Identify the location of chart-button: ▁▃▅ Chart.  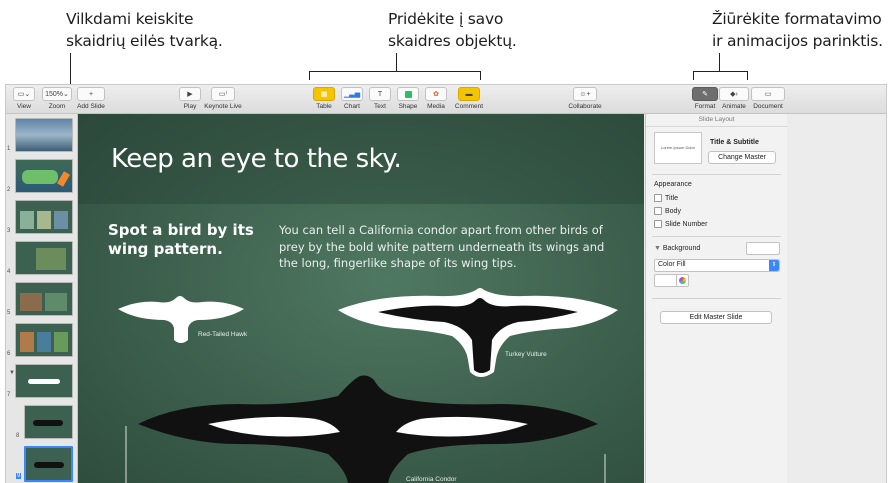
(352, 98).